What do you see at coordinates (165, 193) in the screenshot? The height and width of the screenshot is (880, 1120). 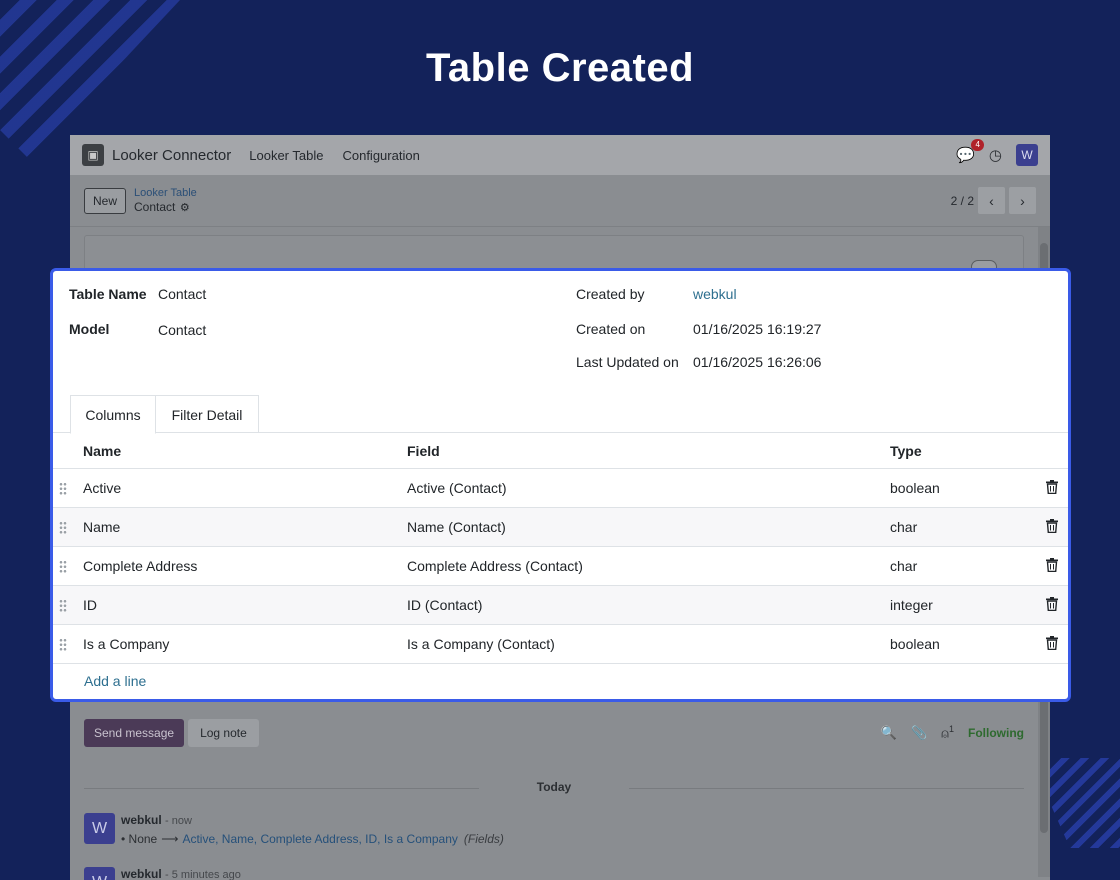 I see `breadcrumb-parent: Looker Table` at bounding box center [165, 193].